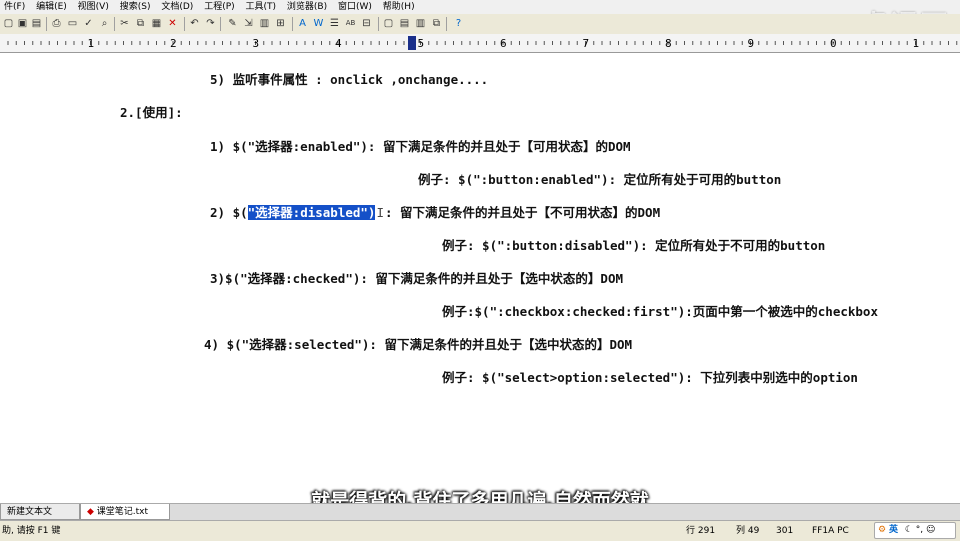 Image resolution: width=960 pixels, height=541 pixels. What do you see at coordinates (280, 23) in the screenshot?
I see `hex-icon: ⊞` at bounding box center [280, 23].